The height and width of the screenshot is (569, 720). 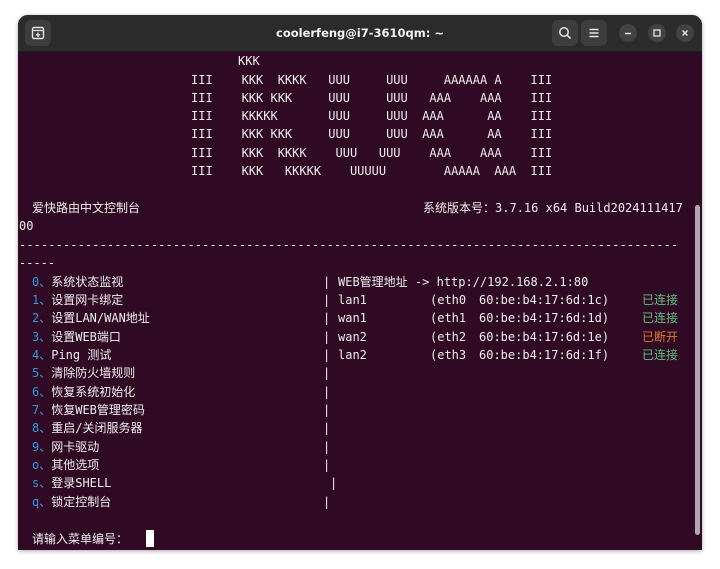 I want to click on web-admin-arrow: ->, so click(x=422, y=282).